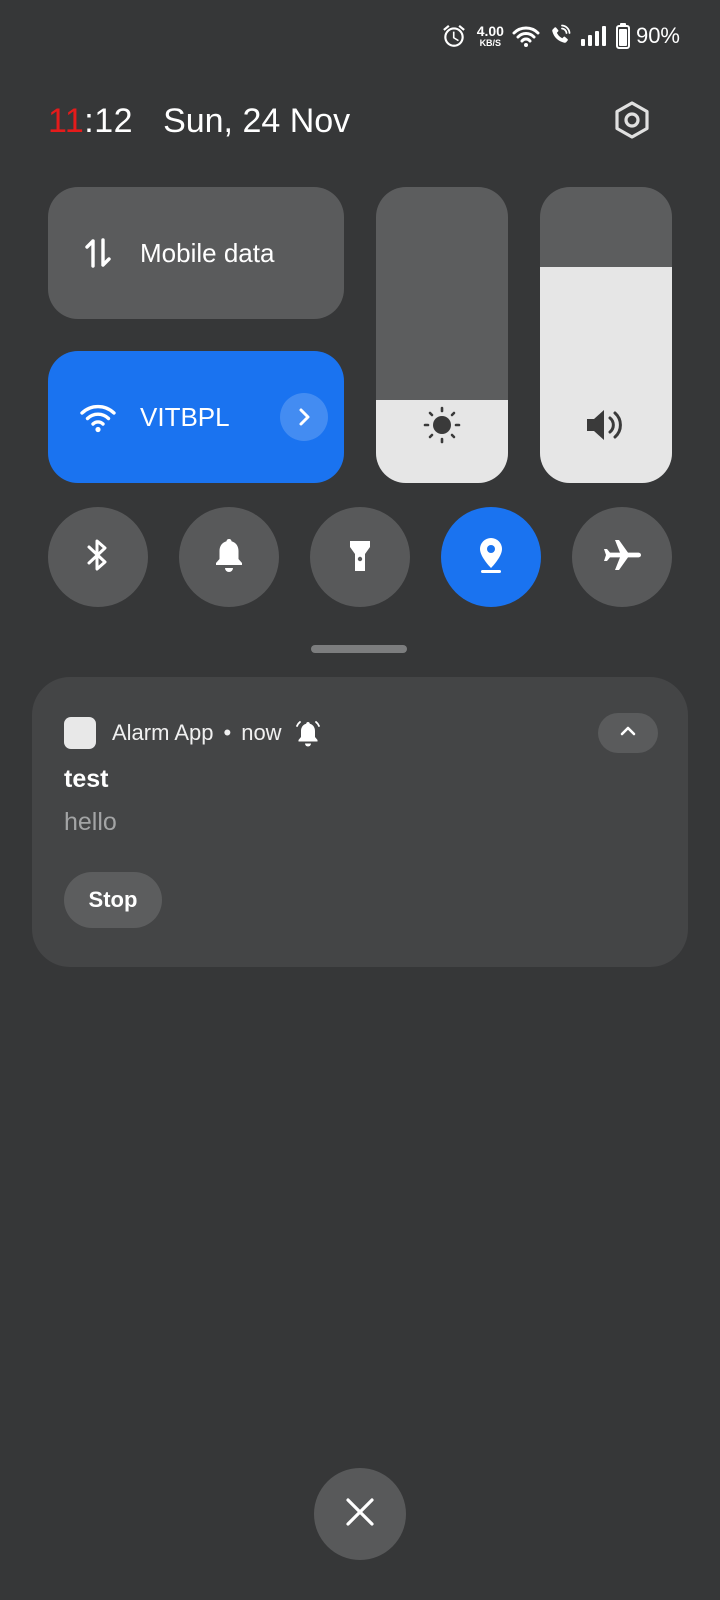 The height and width of the screenshot is (1600, 720). I want to click on wifi-calling-icon, so click(560, 36).